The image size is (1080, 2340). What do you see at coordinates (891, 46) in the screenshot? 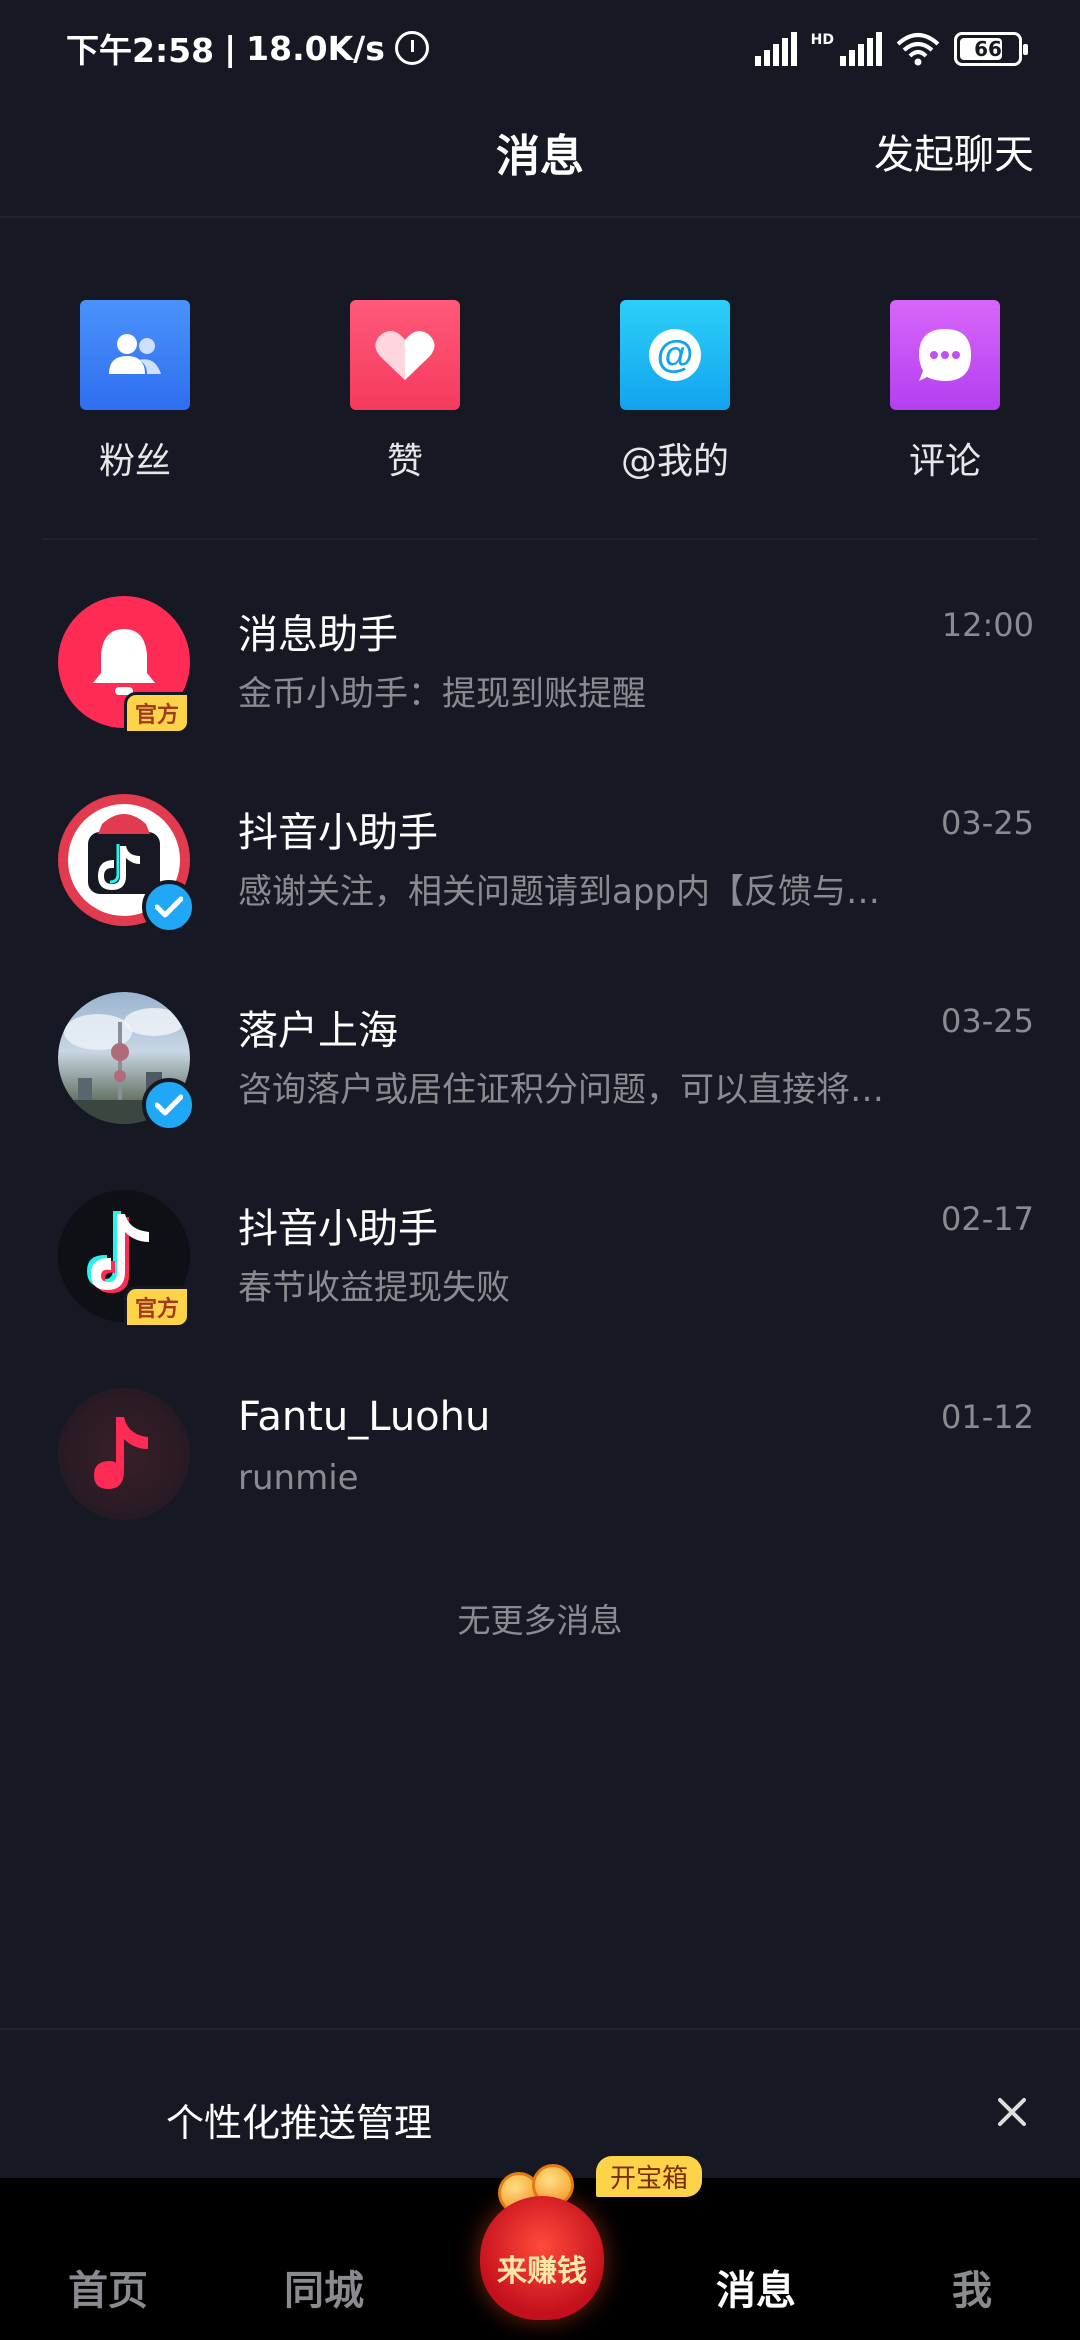
I see `status-right: HD 66` at bounding box center [891, 46].